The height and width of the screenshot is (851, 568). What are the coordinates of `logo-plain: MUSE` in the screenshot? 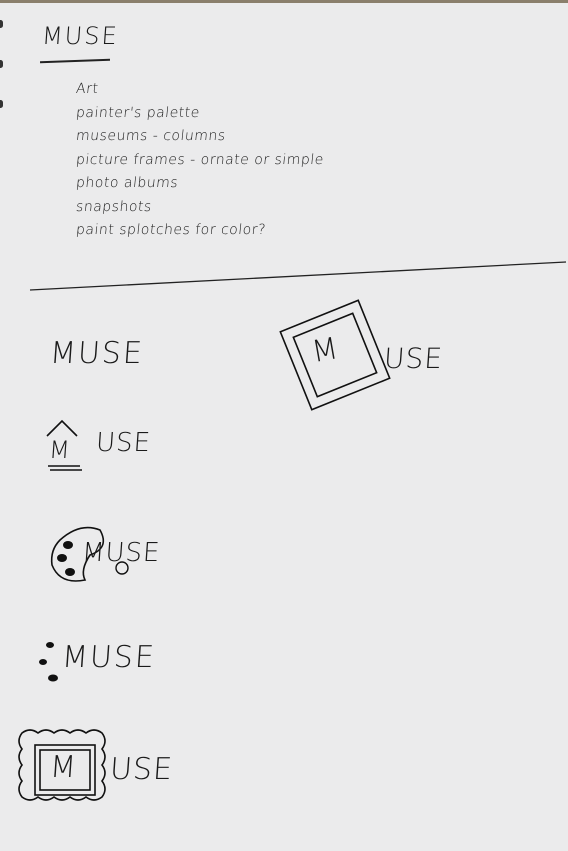 It's located at (97, 353).